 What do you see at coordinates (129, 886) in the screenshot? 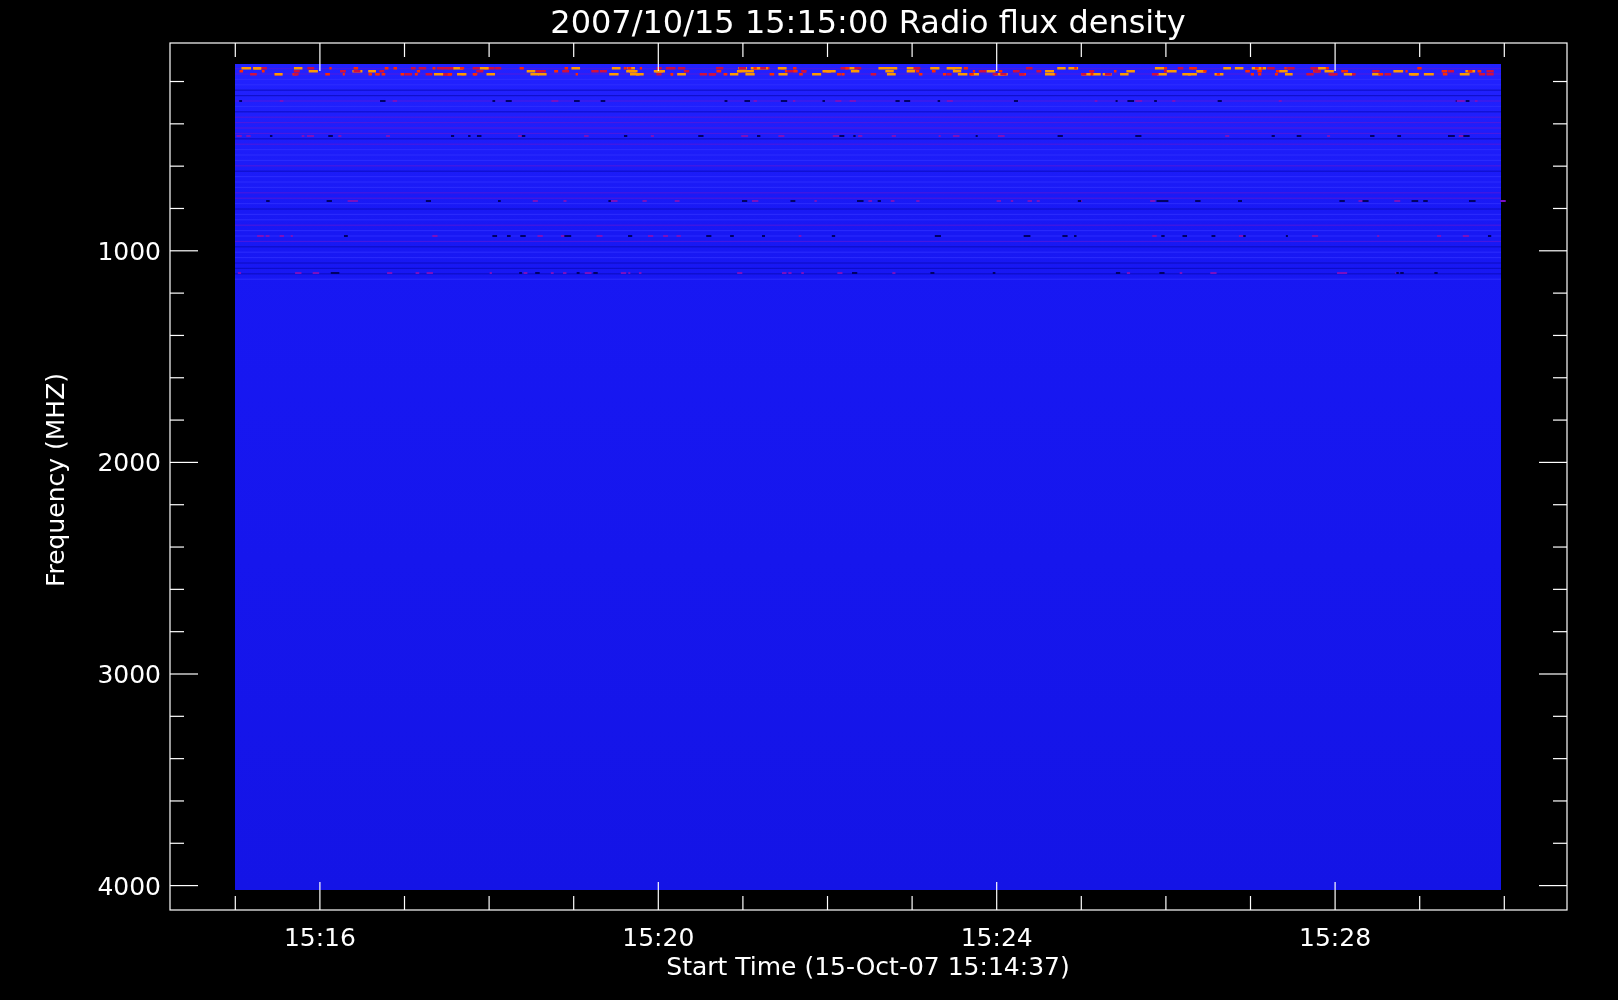
I see `tick-label: 4000` at bounding box center [129, 886].